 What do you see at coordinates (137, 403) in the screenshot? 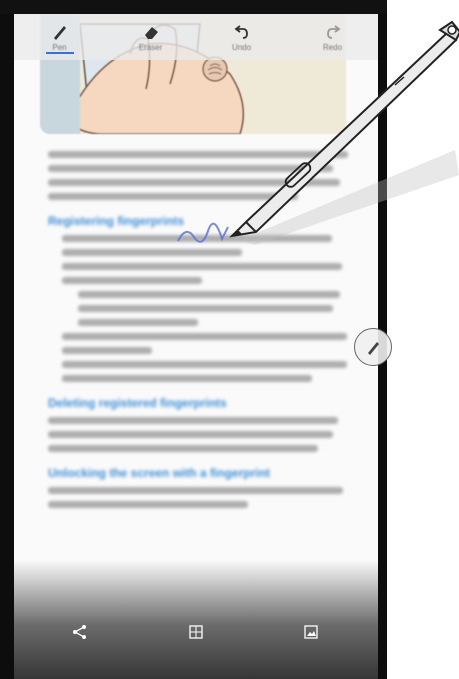
I see `section-heading: Deleting registered fingerprints` at bounding box center [137, 403].